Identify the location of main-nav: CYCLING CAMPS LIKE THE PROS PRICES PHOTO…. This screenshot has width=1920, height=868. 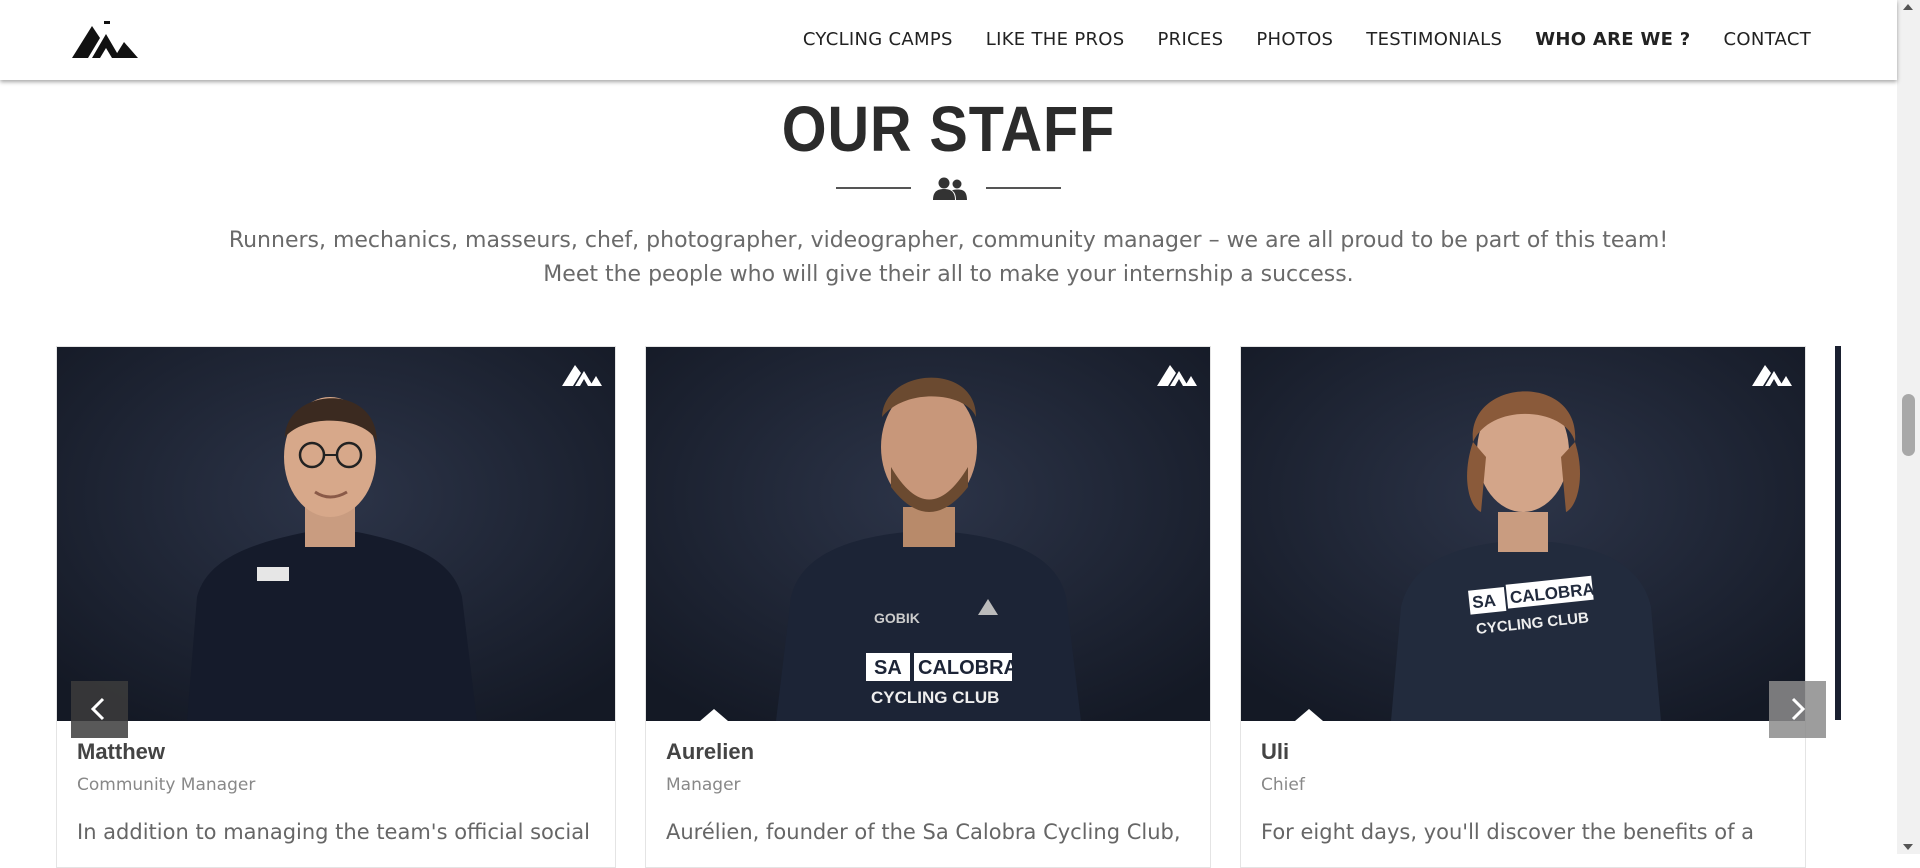
(1290, 39).